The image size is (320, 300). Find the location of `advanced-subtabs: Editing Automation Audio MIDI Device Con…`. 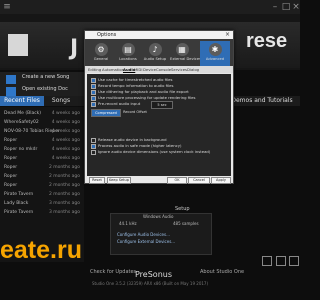

advanced-subtabs: Editing Automation Audio MIDI Device Con… is located at coordinates (159, 69).